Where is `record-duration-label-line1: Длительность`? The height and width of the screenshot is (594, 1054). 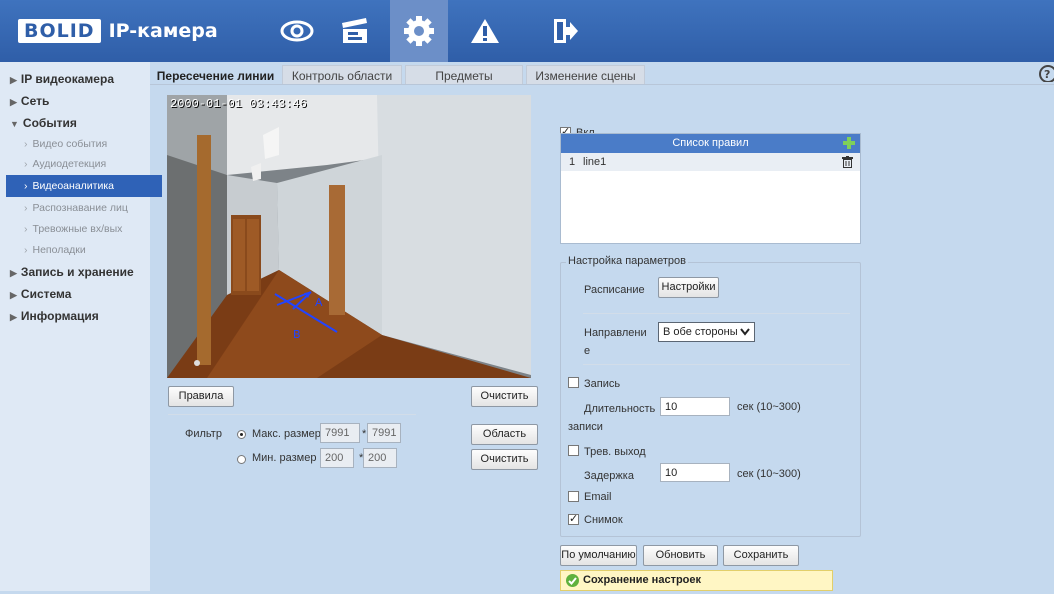 record-duration-label-line1: Длительность is located at coordinates (620, 409).